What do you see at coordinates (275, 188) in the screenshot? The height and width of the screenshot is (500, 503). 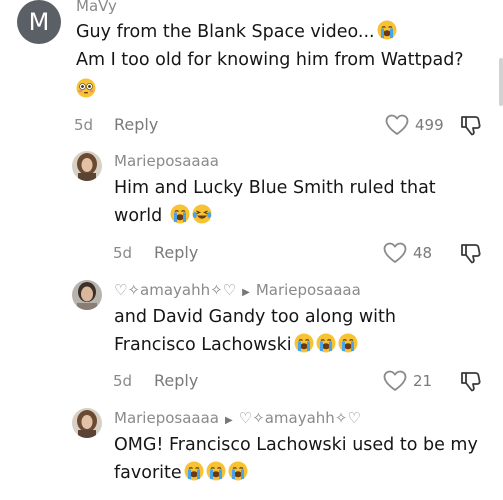 I see `comment-text: Him and Lucky Blue Smith ruled that` at bounding box center [275, 188].